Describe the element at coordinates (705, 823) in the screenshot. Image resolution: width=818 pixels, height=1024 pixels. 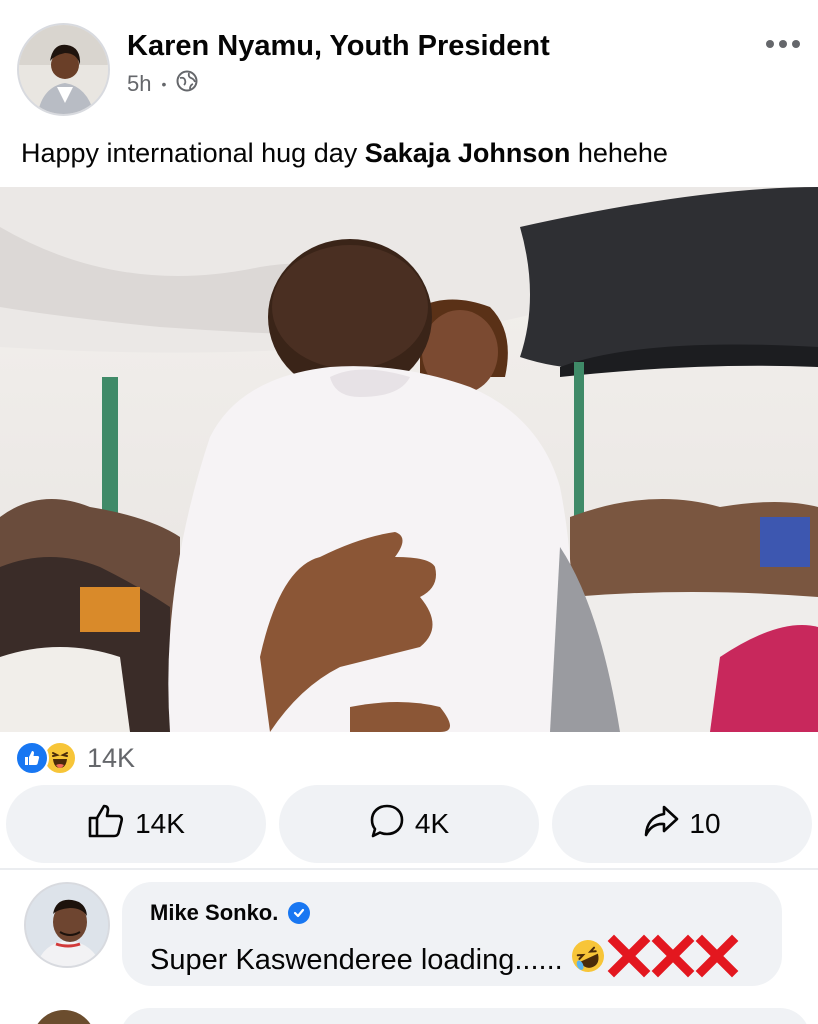
I see `share-count: 10` at that location.